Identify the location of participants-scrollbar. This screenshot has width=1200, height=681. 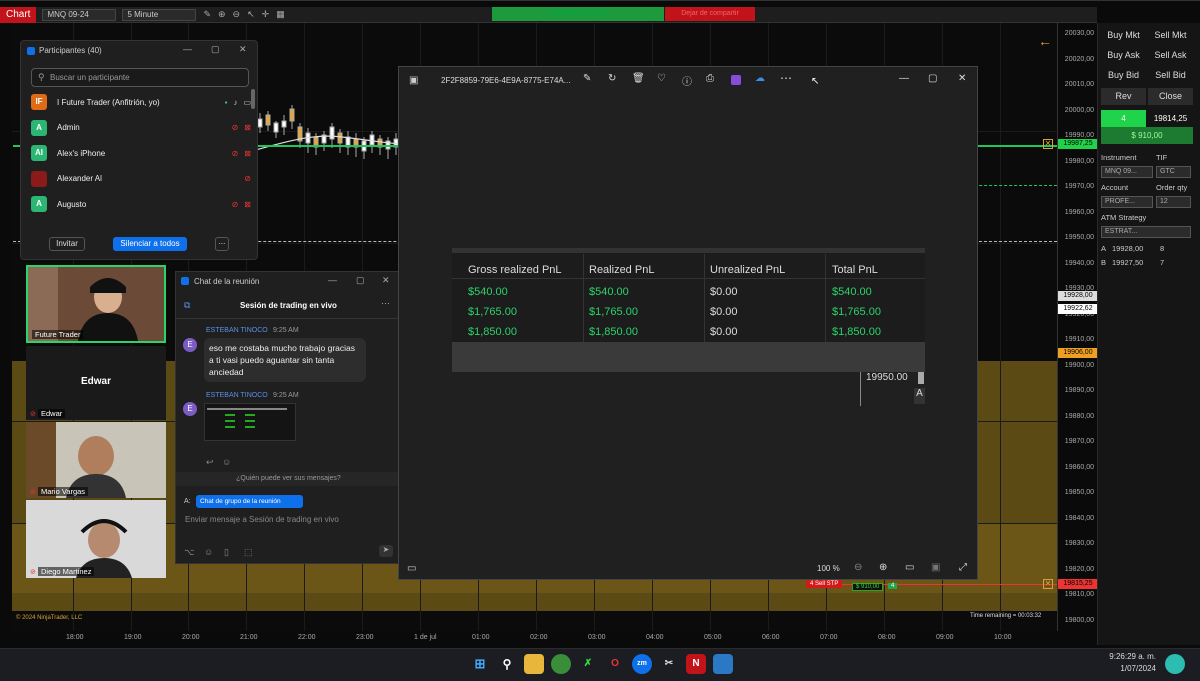
(253, 99).